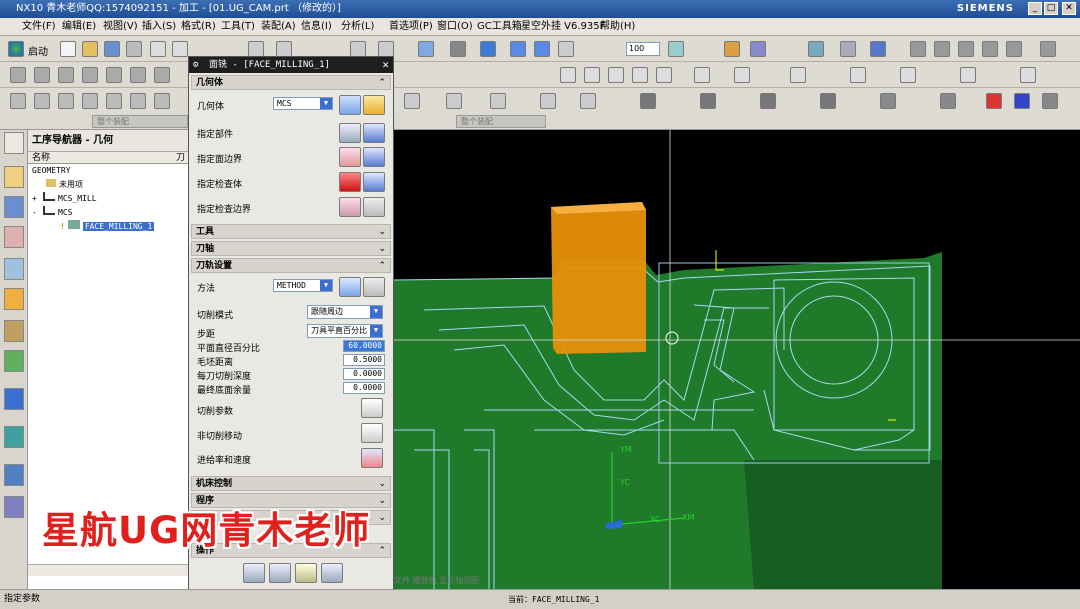  What do you see at coordinates (345, 331) in the screenshot?
I see `stepover-select: 刀具平直百分比 ▼` at bounding box center [345, 331].